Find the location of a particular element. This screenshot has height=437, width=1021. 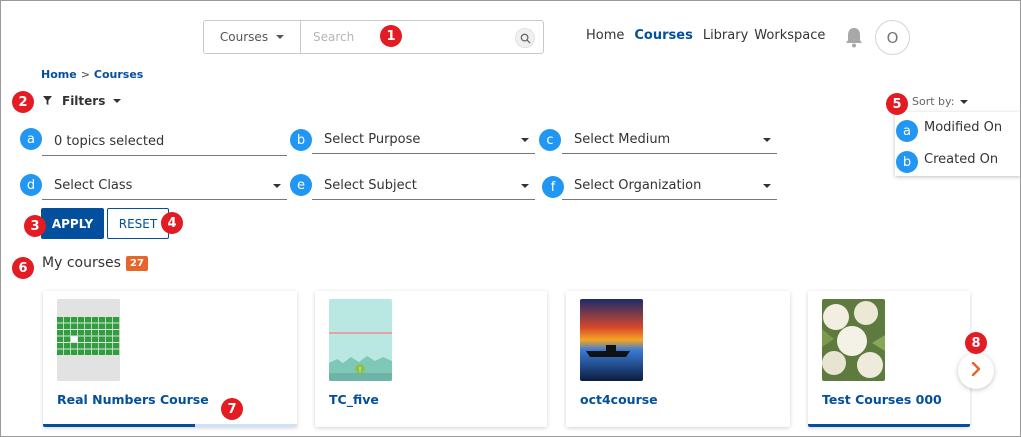

course-title: Real Numbers Course is located at coordinates (133, 399).